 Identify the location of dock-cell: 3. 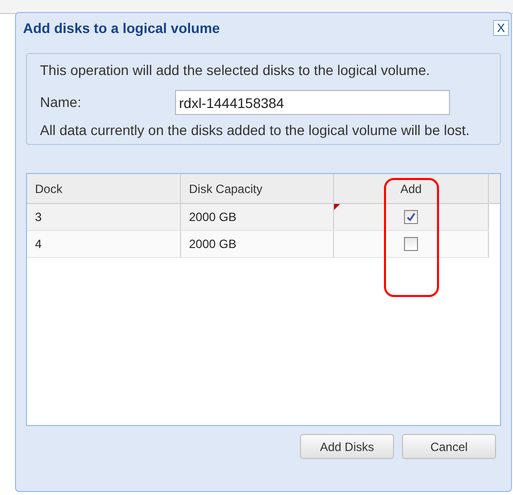
(104, 217).